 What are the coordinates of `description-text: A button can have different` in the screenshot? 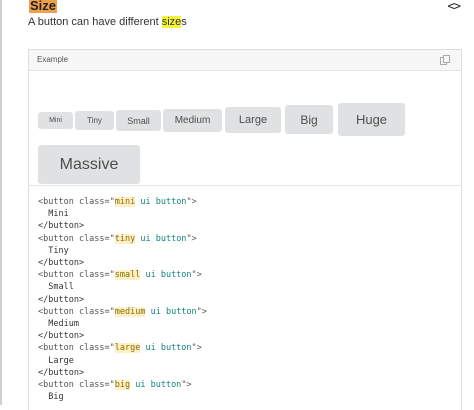 It's located at (95, 22).